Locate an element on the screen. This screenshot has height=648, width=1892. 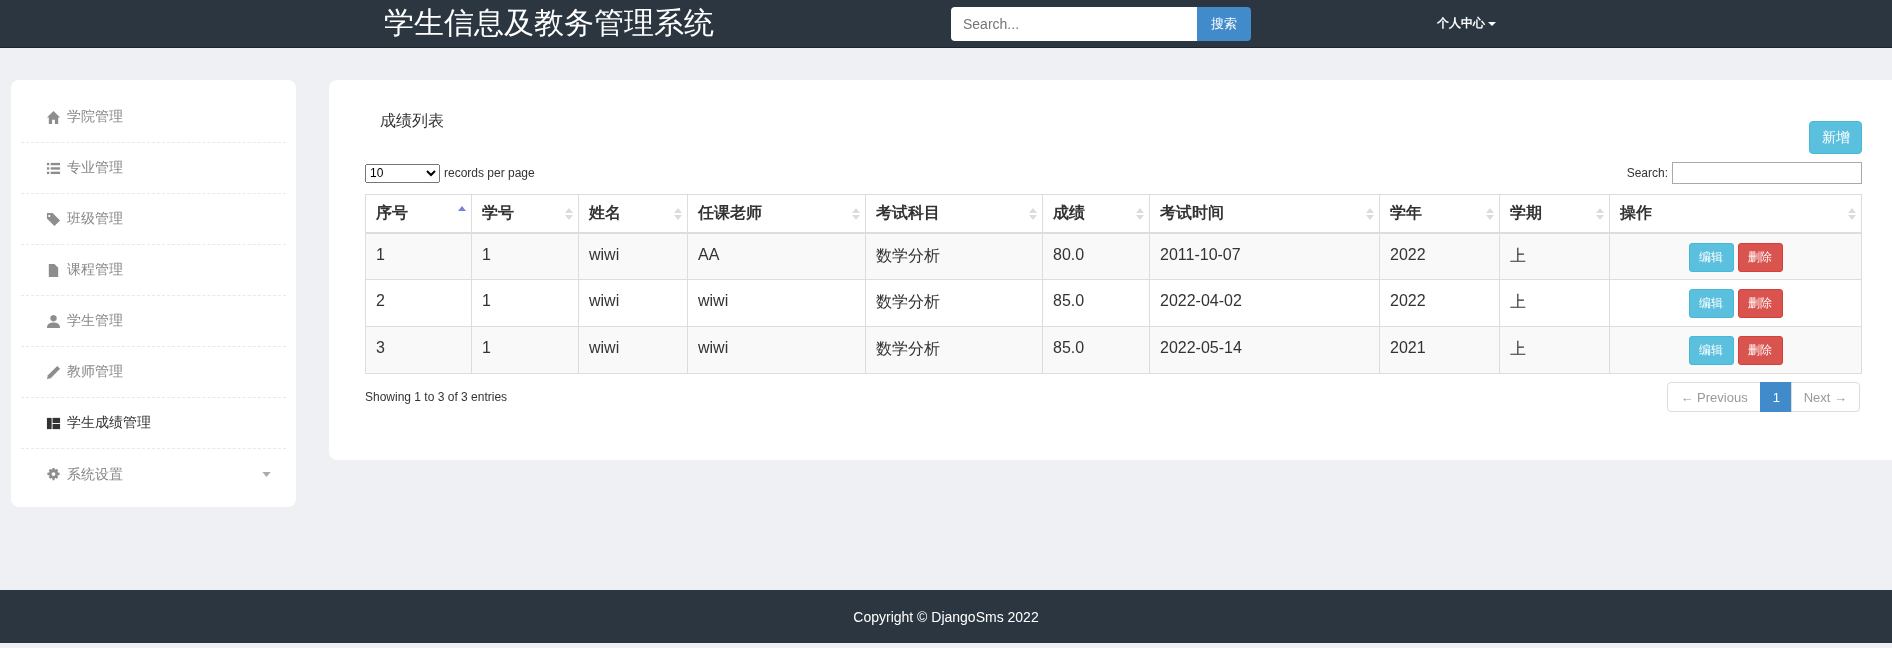
pencil-icon is located at coordinates (53, 372).